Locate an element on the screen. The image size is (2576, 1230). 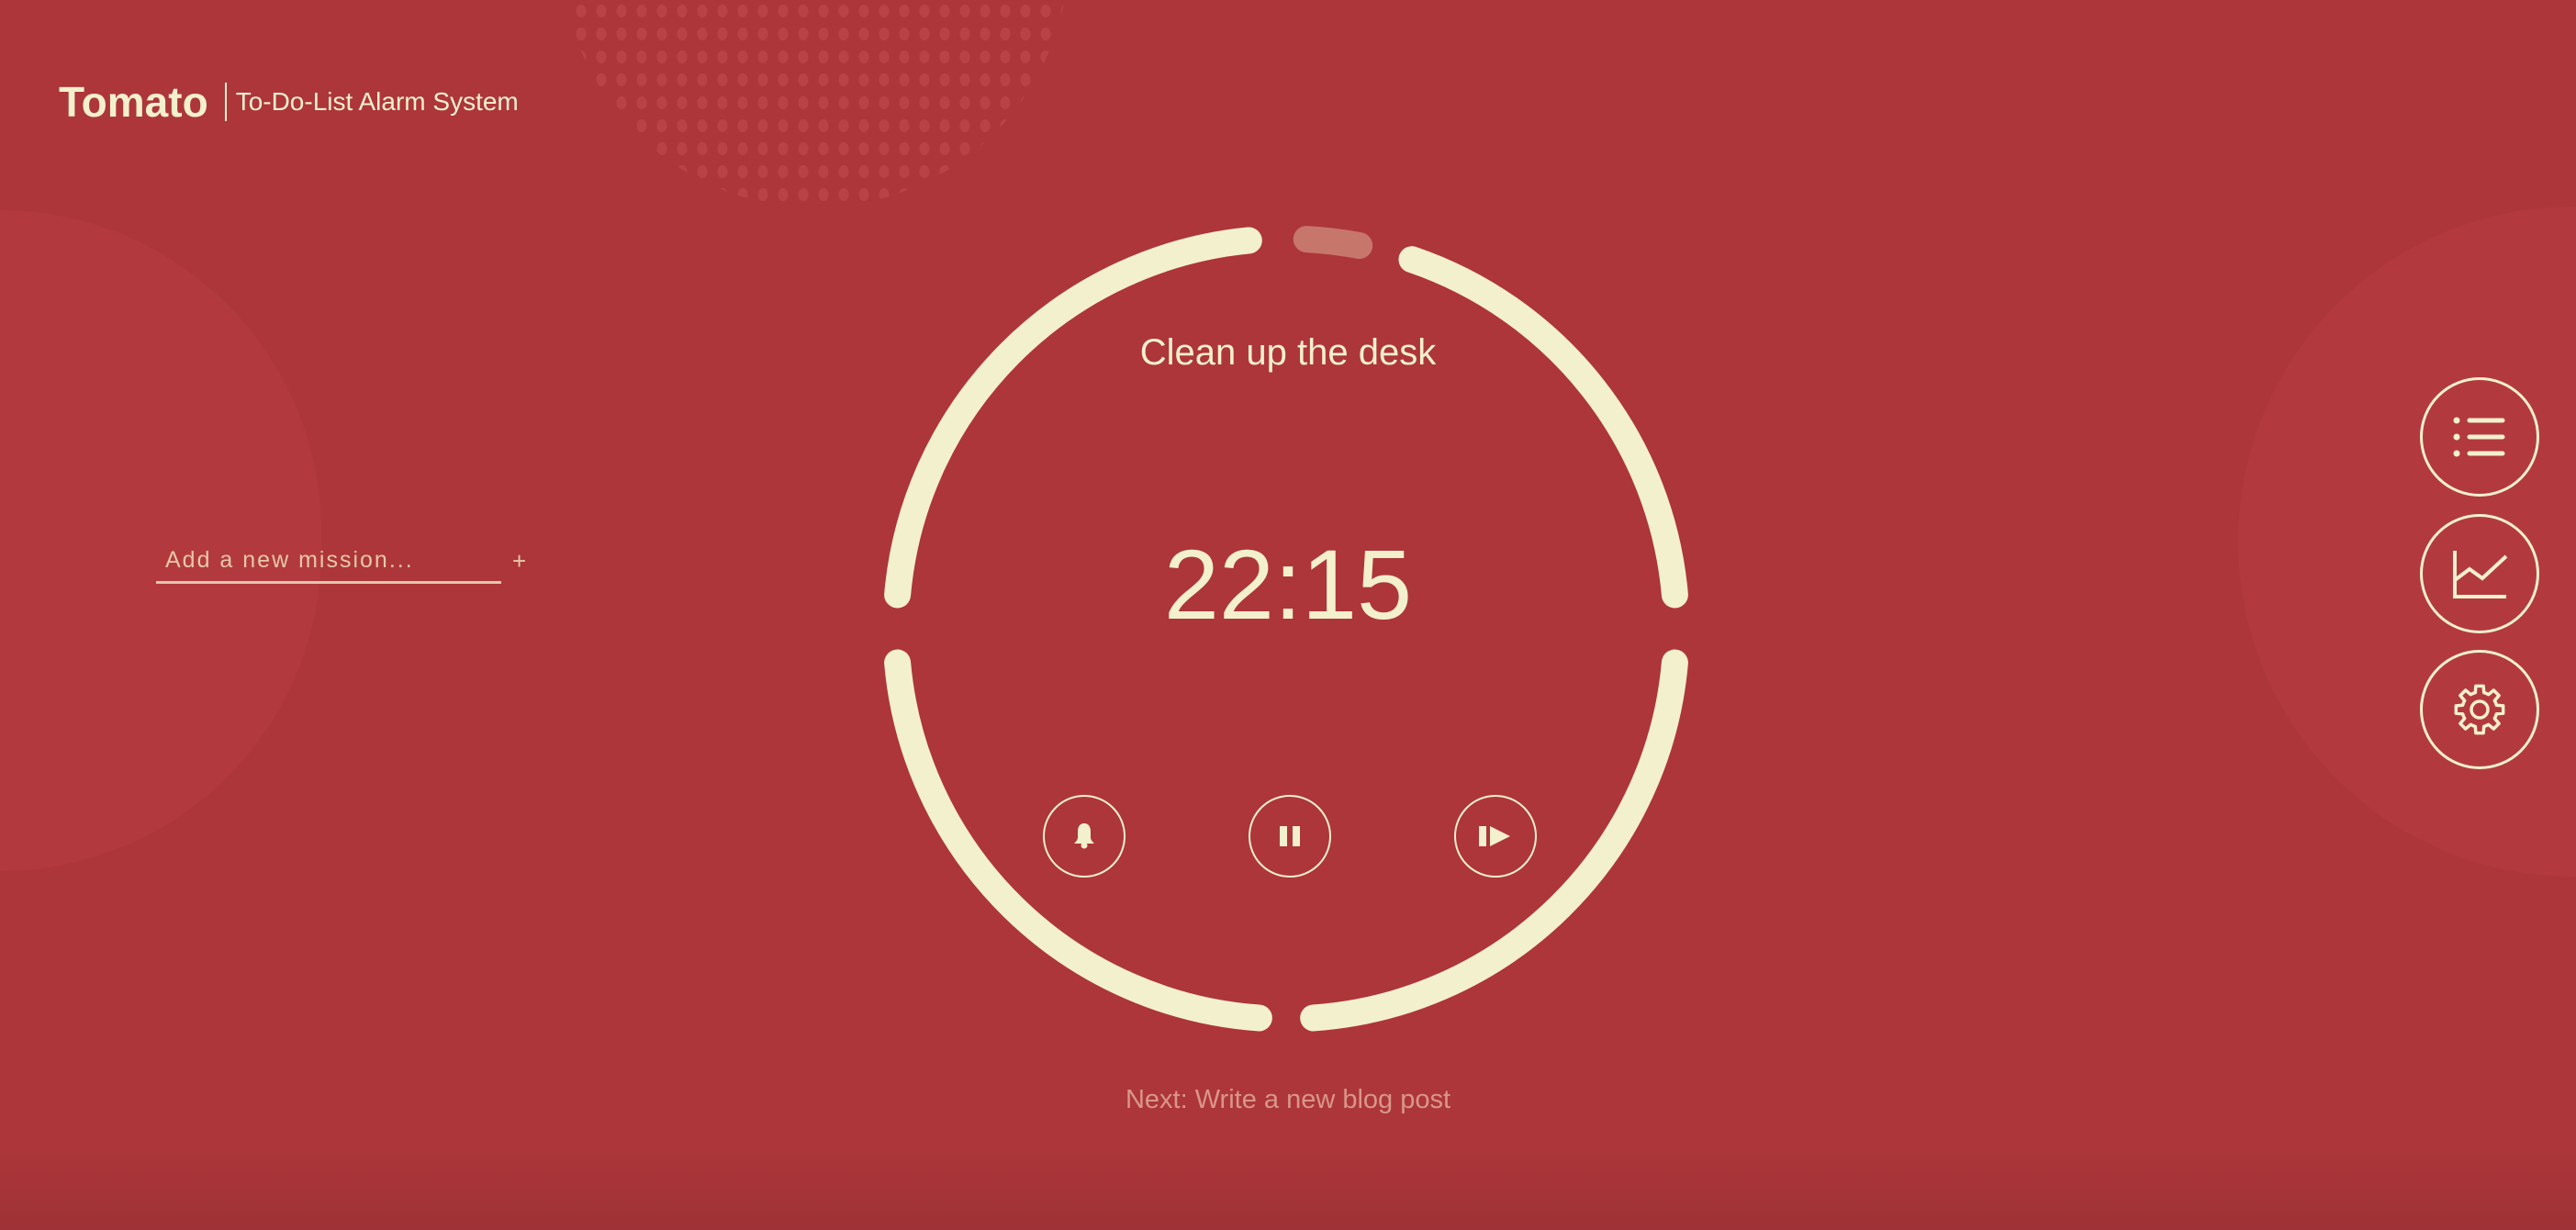
settings-button is located at coordinates (2479, 709).